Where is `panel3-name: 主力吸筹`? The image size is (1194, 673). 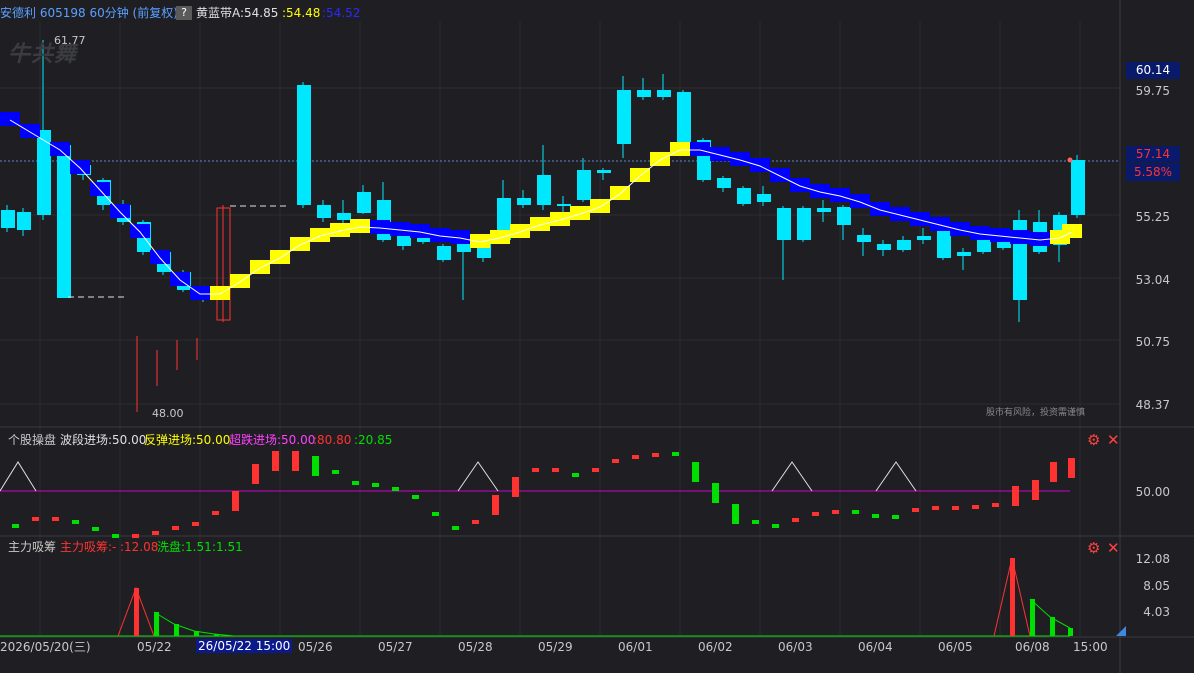 panel3-name: 主力吸筹 is located at coordinates (32, 547).